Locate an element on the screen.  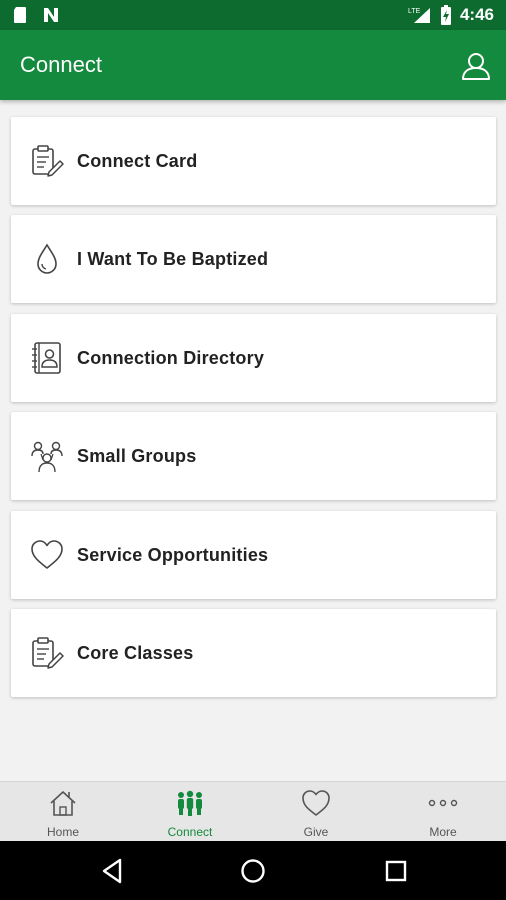
back-icon is located at coordinates (113, 871).